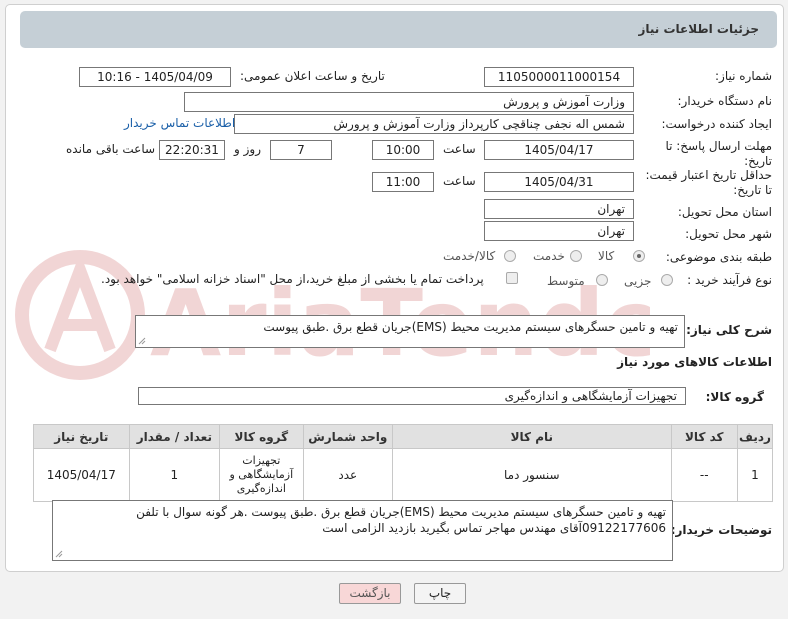 The width and height of the screenshot is (788, 619). What do you see at coordinates (559, 150) in the screenshot?
I see `deadline-date-field: 1405/04/17` at bounding box center [559, 150].